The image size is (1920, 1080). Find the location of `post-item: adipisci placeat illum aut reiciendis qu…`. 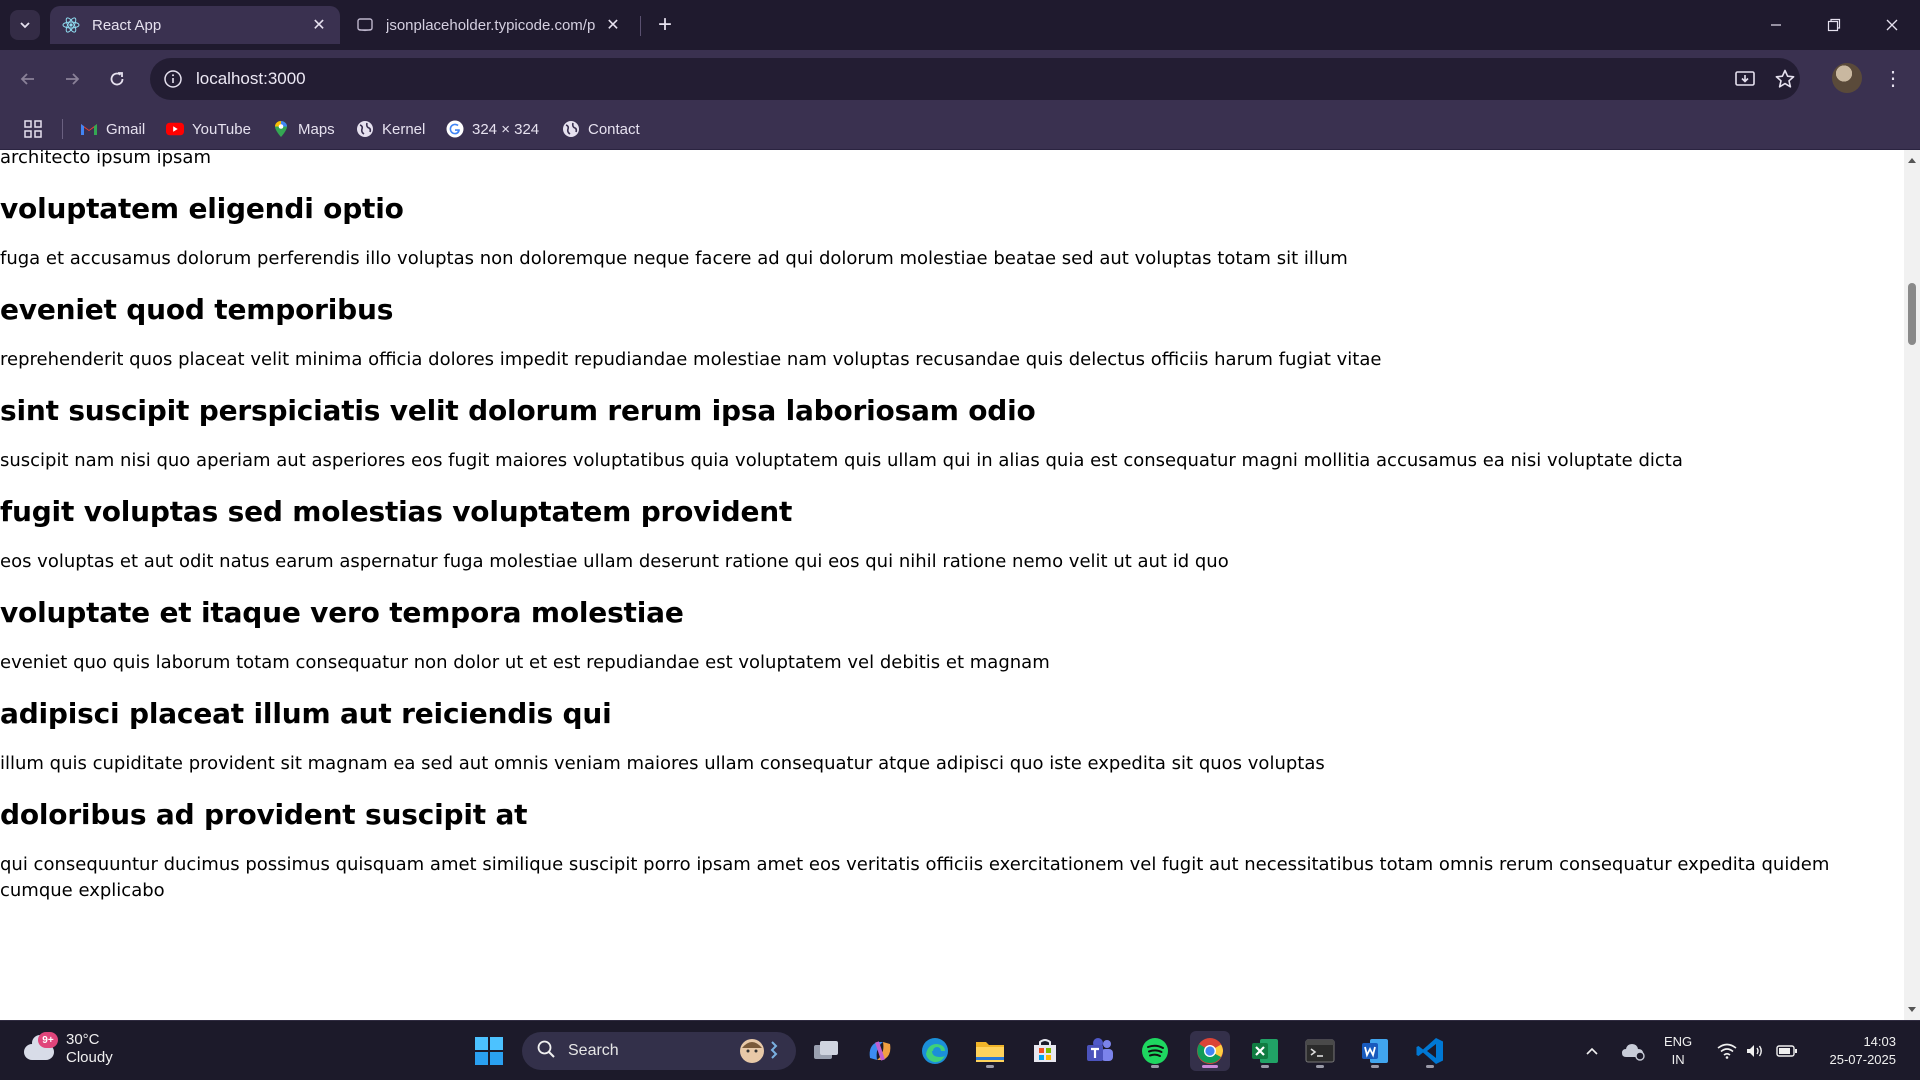

post-item: adipisci placeat illum aut reiciendis qu… is located at coordinates (940, 736).